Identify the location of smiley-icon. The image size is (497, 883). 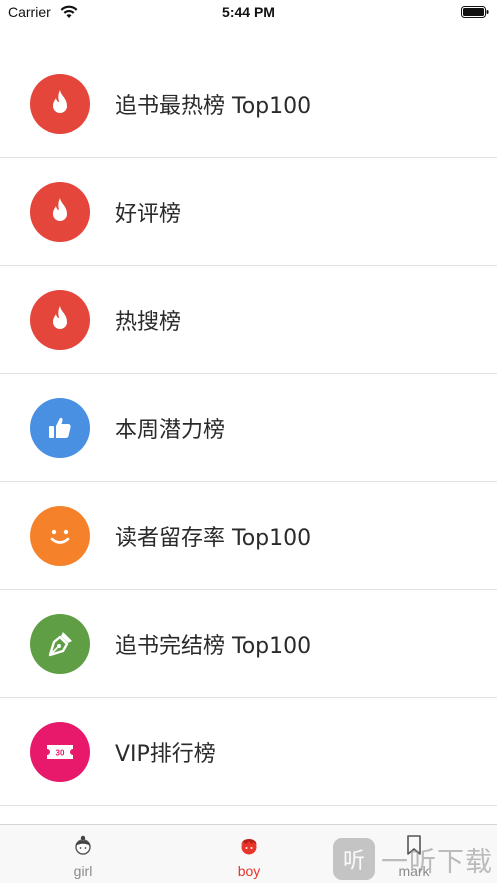
(60, 536).